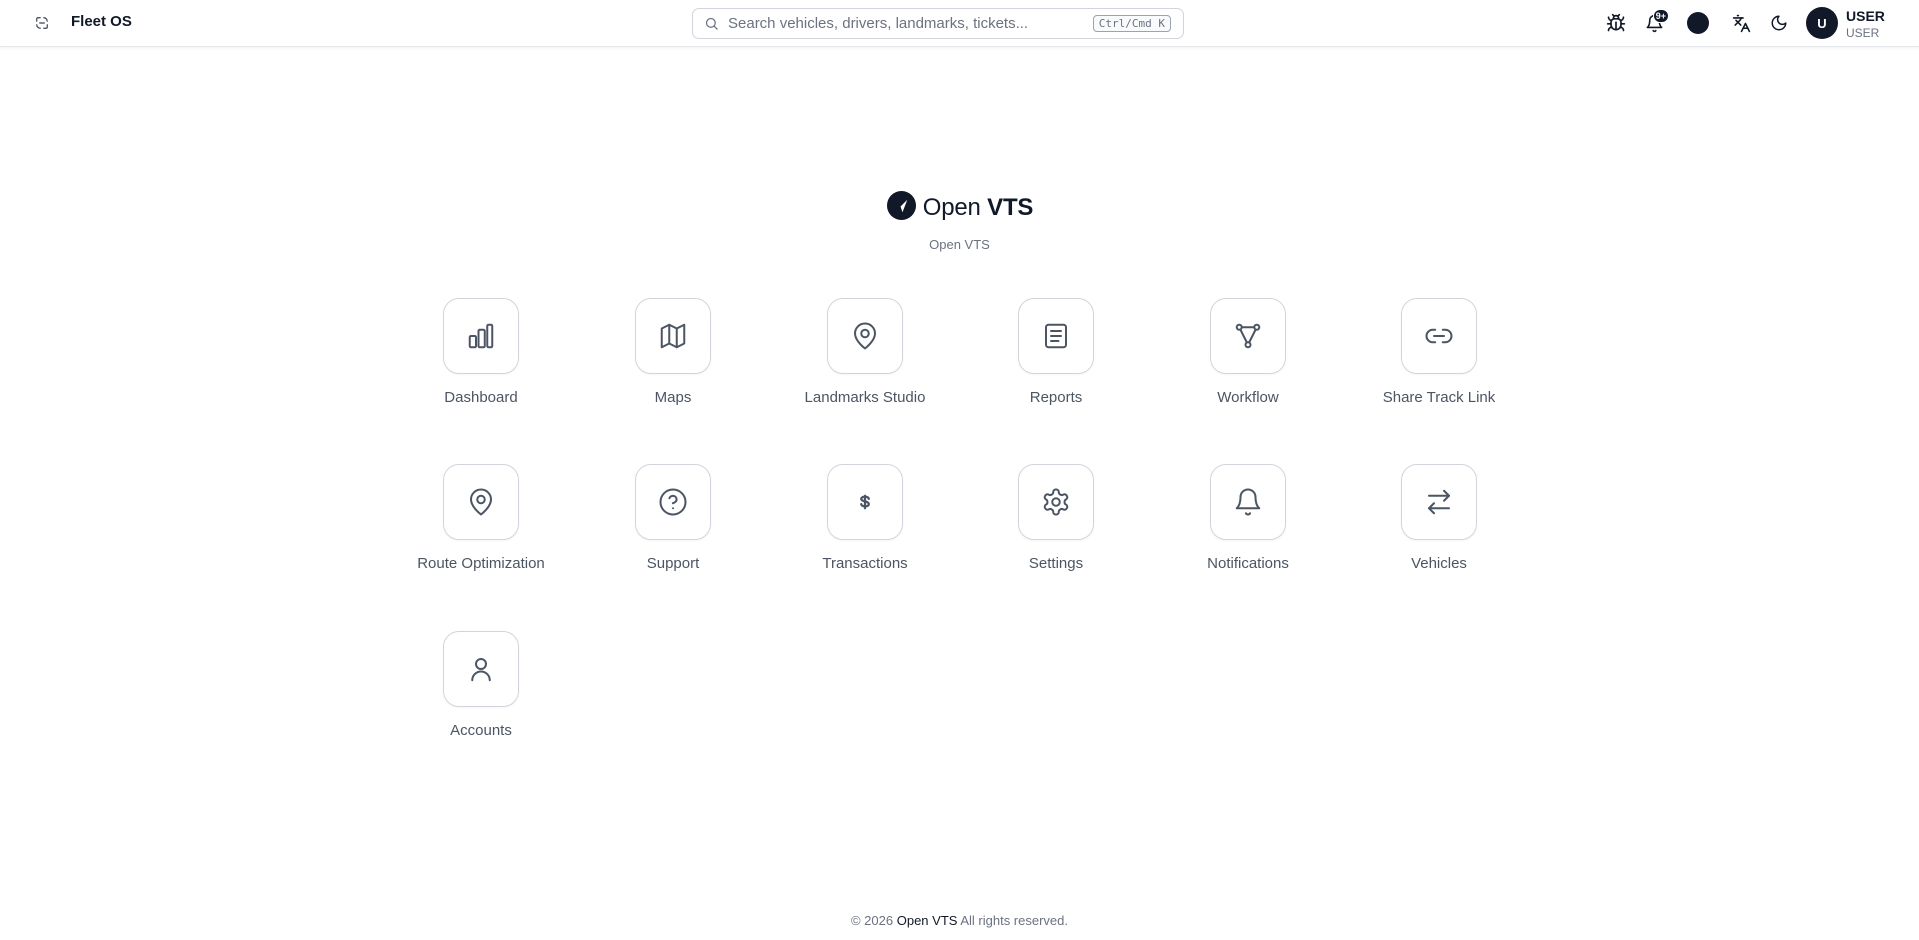 Image resolution: width=1919 pixels, height=940 pixels. I want to click on footer: © 2026 Open VTS All rights reserved., so click(959, 920).